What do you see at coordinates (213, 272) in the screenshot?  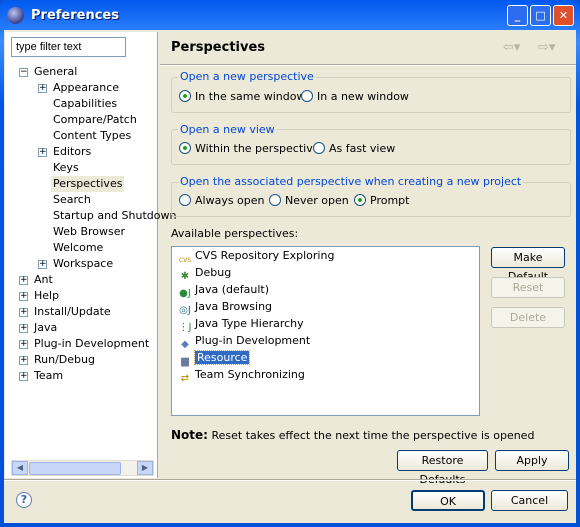 I see `perspective-label: Debug` at bounding box center [213, 272].